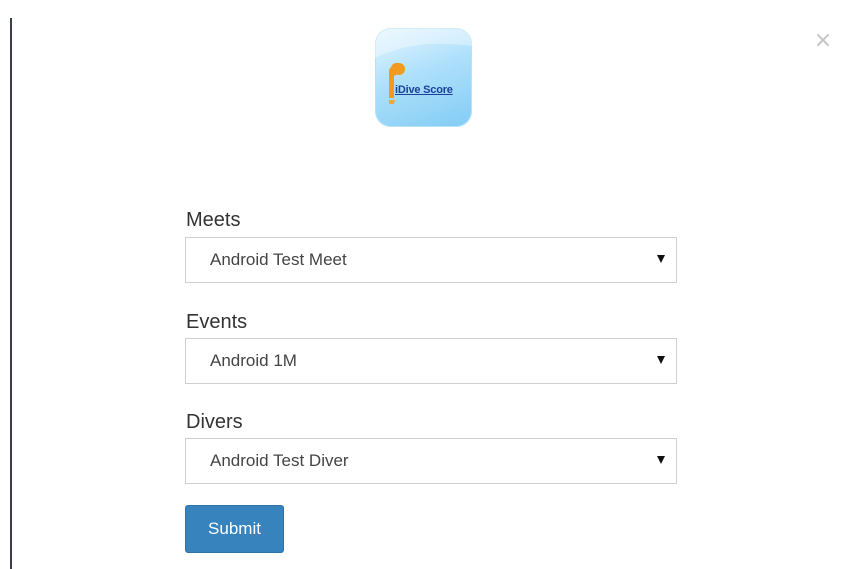 The image size is (841, 569). What do you see at coordinates (431, 461) in the screenshot?
I see `divers-select: Android Test Diver` at bounding box center [431, 461].